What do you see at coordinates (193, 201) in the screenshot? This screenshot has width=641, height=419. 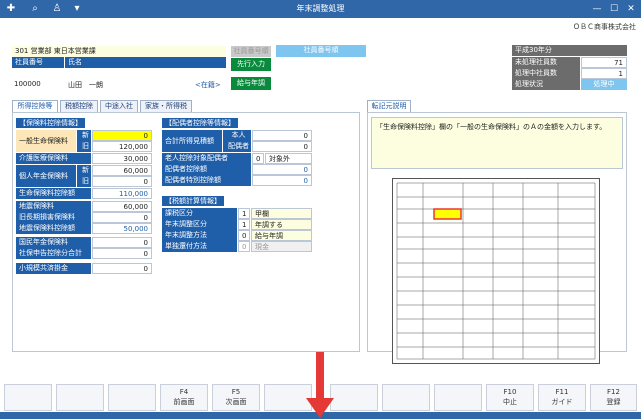 I see `tax-title: 【税額計算情報】` at bounding box center [193, 201].